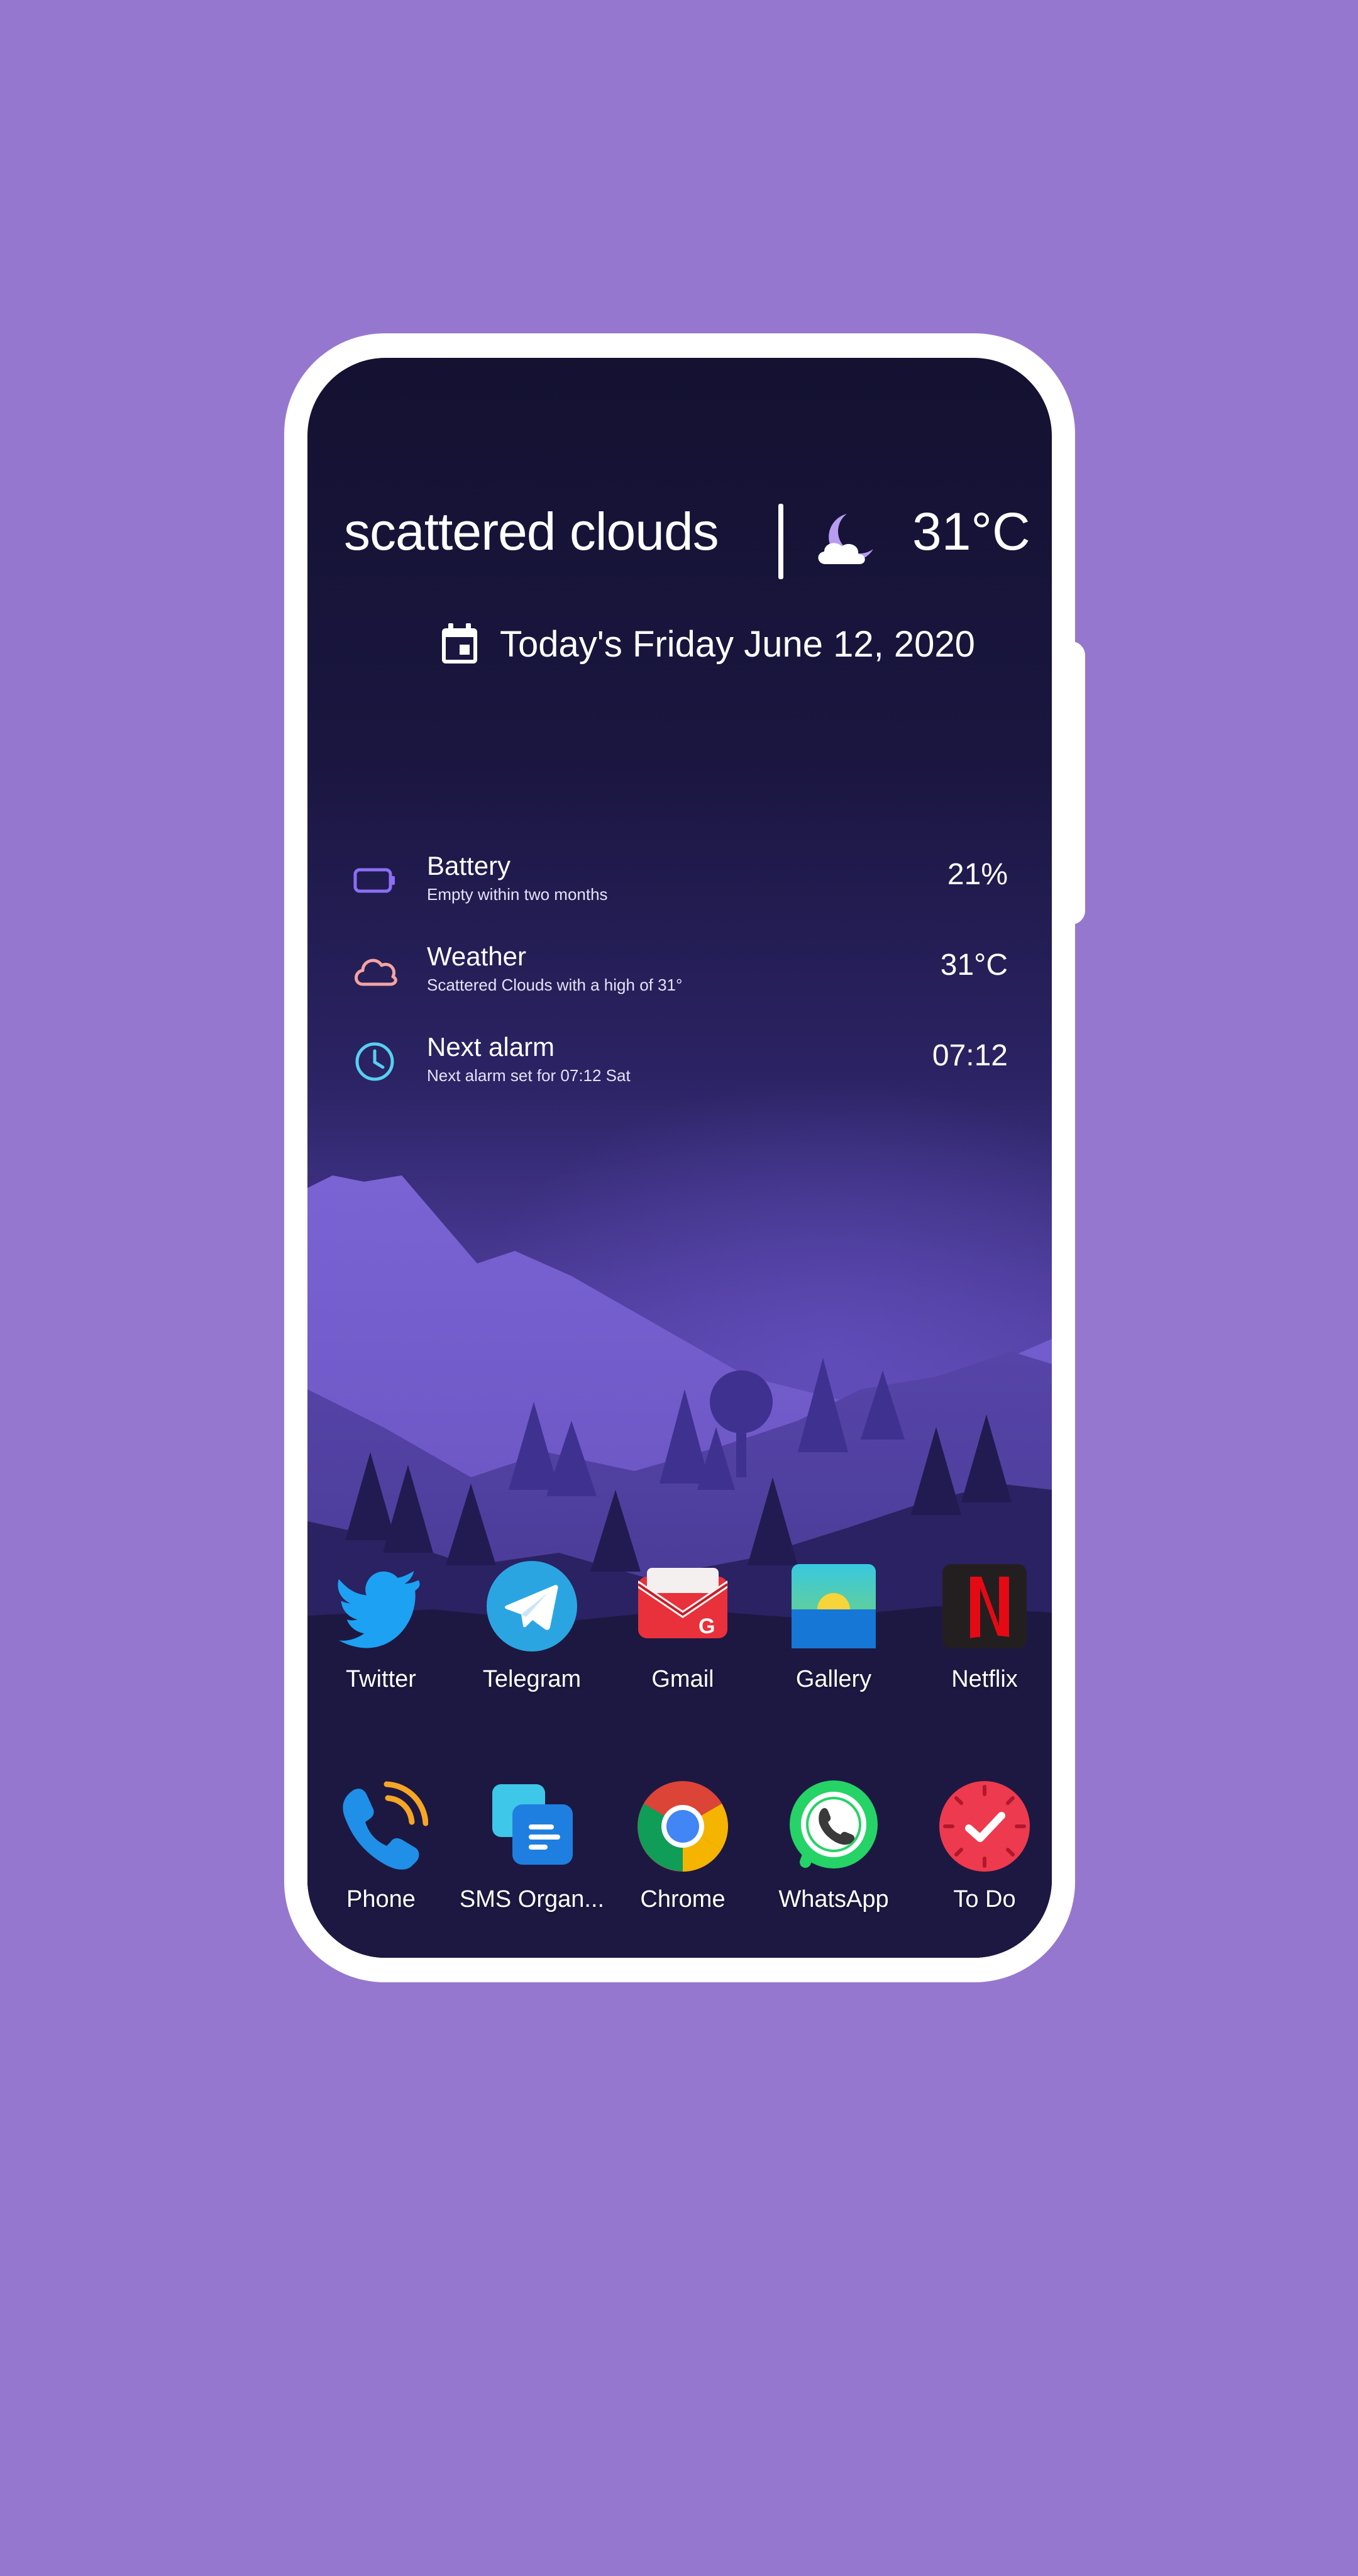 The image size is (1358, 2576). What do you see at coordinates (984, 1899) in the screenshot?
I see `app-label-todo: To Do` at bounding box center [984, 1899].